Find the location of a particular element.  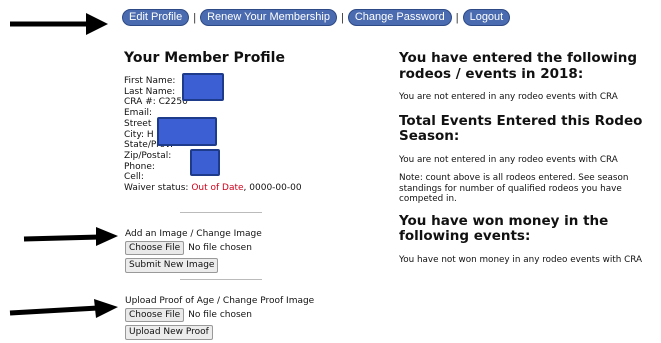

image-upload-label: Add an Image / Change Image is located at coordinates (193, 234).